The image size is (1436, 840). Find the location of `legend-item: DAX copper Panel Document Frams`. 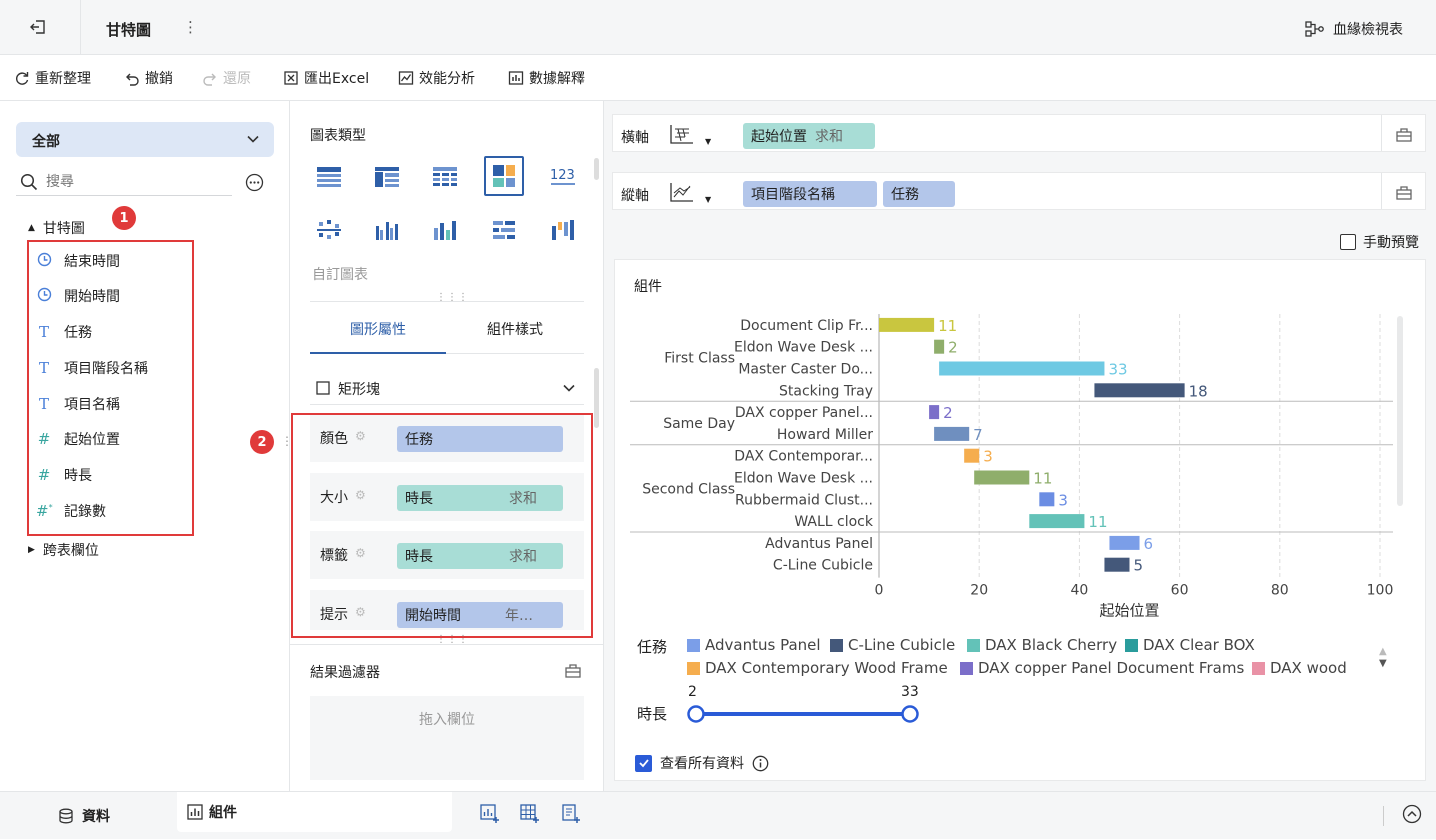

legend-item: DAX copper Panel Document Frams is located at coordinates (1102, 668).